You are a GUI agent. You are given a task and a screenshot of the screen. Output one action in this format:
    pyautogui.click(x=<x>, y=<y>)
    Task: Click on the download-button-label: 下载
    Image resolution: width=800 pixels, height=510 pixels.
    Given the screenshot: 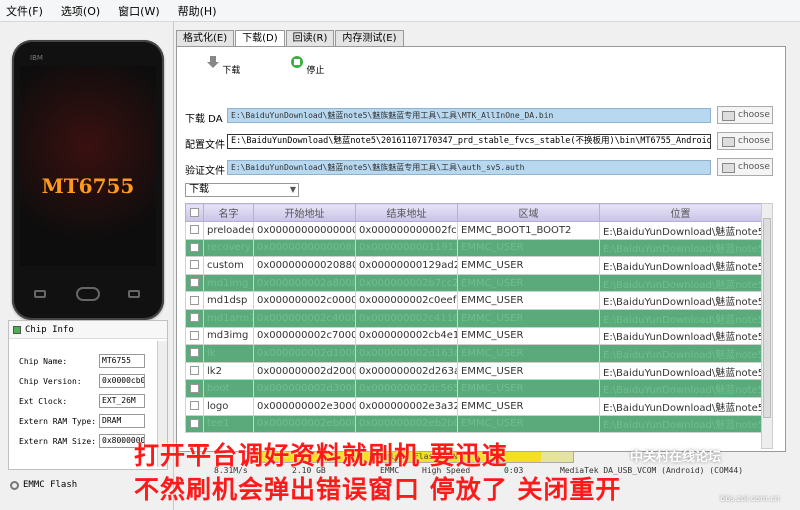 What is the action you would take?
    pyautogui.click(x=231, y=71)
    